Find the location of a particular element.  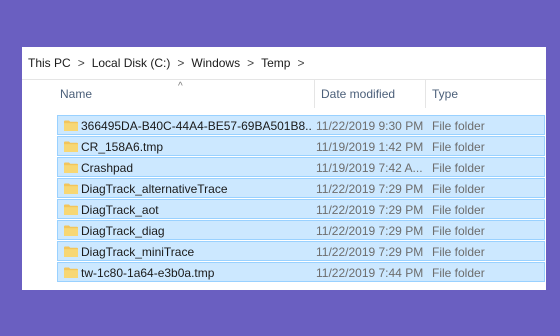

column-header-date-modified: Date modified is located at coordinates (368, 94).